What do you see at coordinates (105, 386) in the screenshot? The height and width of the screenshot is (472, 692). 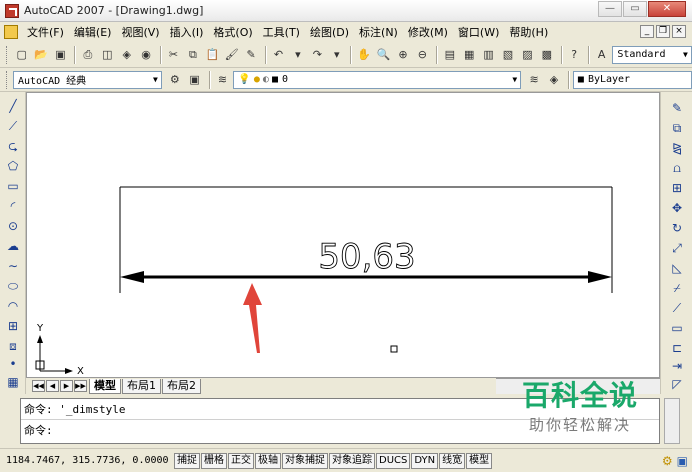 I see `tab-model: 模型` at bounding box center [105, 386].